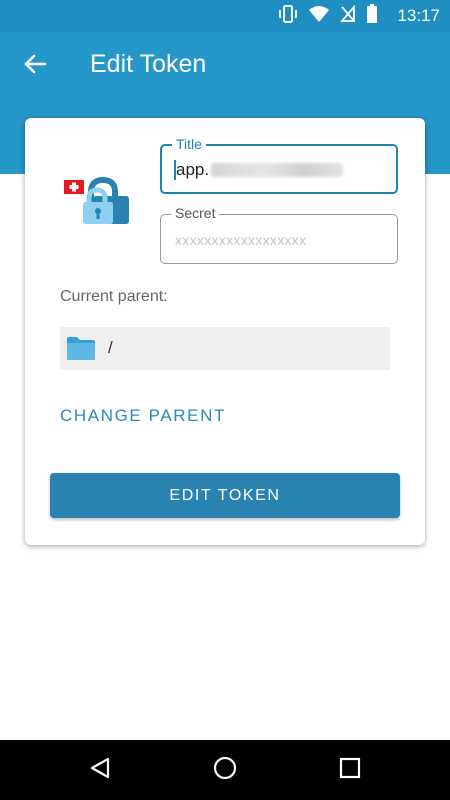 Image resolution: width=450 pixels, height=800 pixels. I want to click on battery-icon, so click(372, 16).